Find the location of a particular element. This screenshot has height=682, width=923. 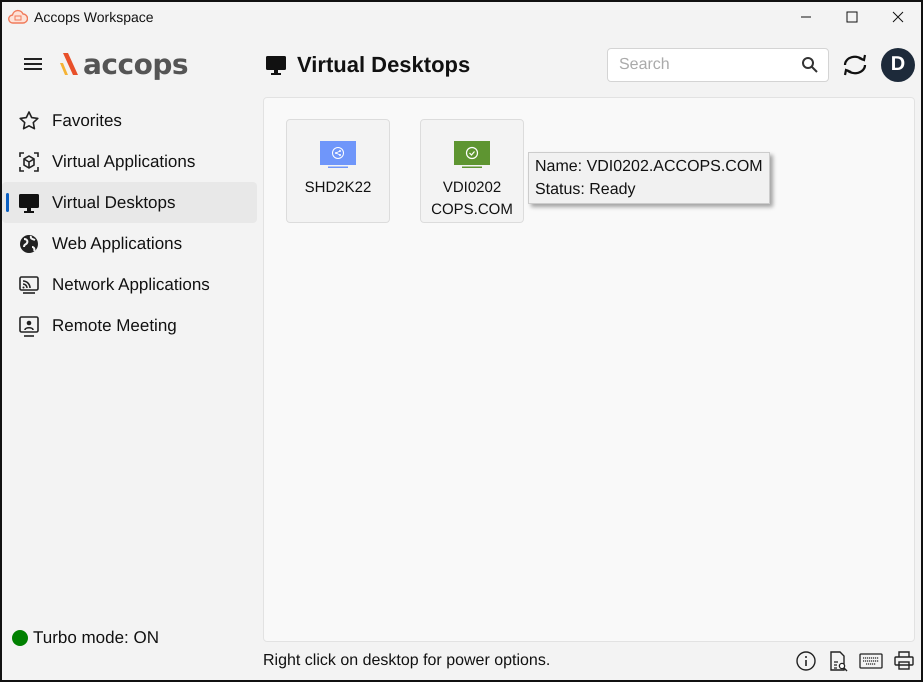

desktop-name: SHD2K22 is located at coordinates (338, 187).